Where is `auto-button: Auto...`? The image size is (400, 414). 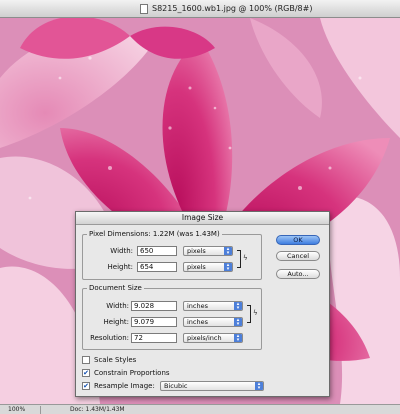 auto-button: Auto... is located at coordinates (298, 274).